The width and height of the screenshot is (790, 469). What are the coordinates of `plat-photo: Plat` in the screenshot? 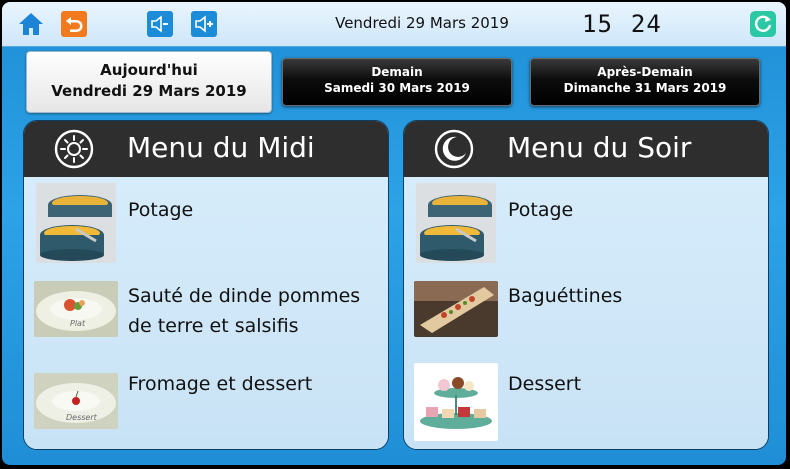 It's located at (76, 309).